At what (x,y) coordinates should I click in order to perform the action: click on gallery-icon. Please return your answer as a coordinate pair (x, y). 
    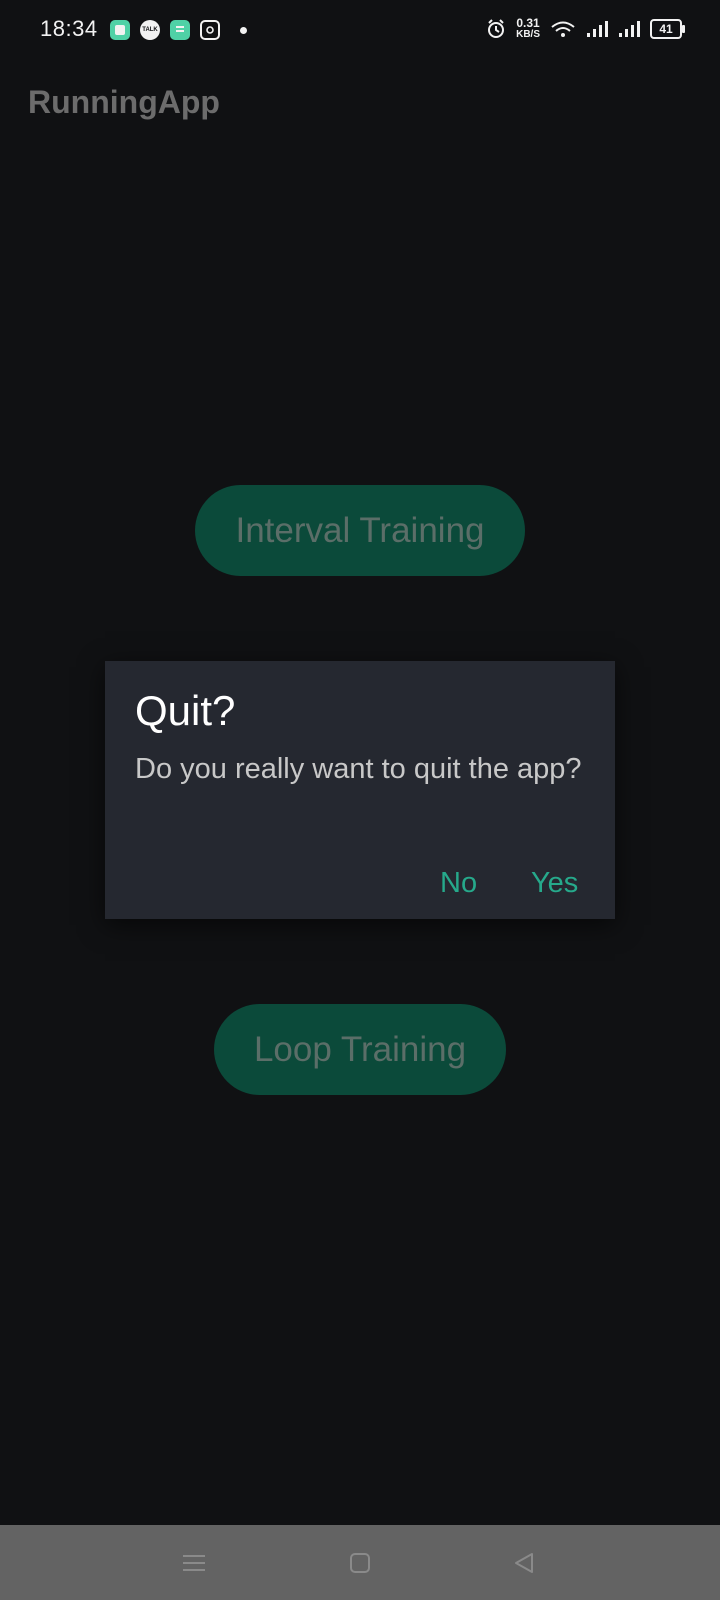
    Looking at the image, I should click on (120, 30).